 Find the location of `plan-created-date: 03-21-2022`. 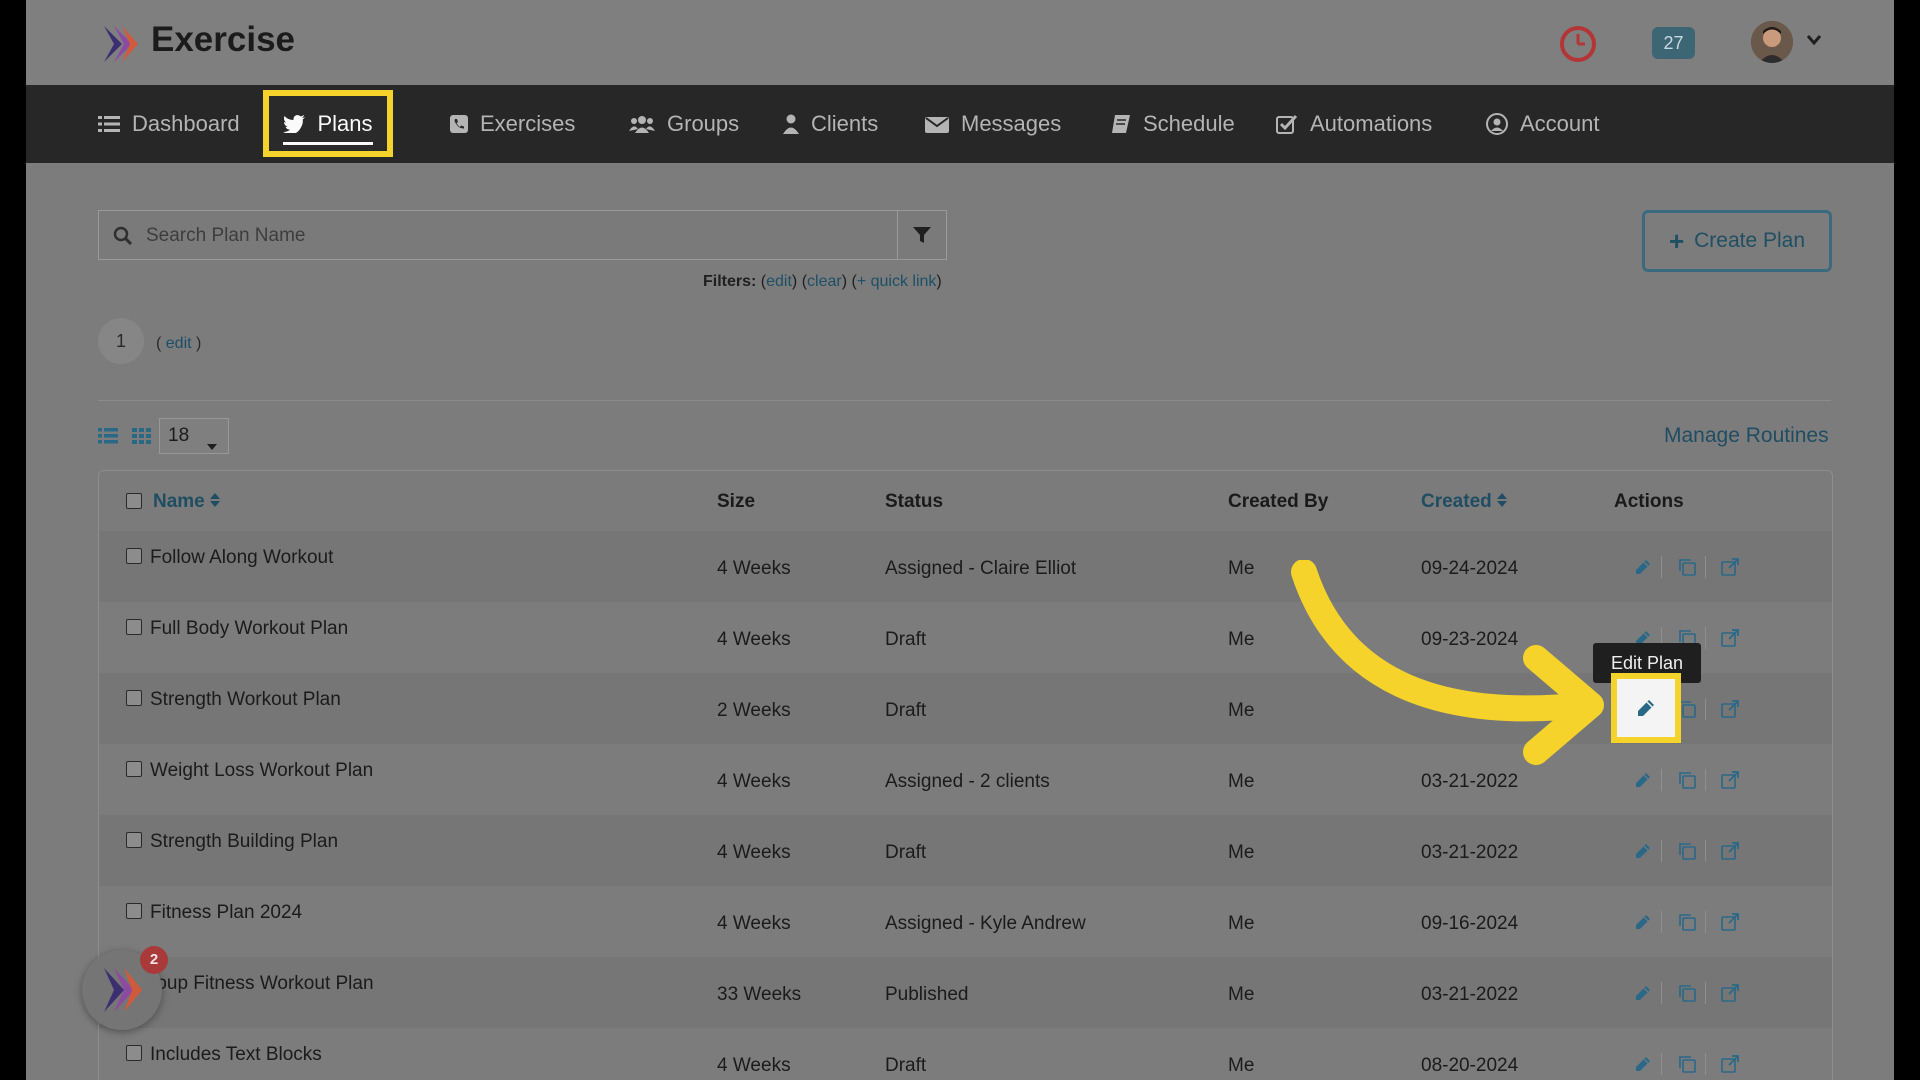

plan-created-date: 03-21-2022 is located at coordinates (1470, 852).